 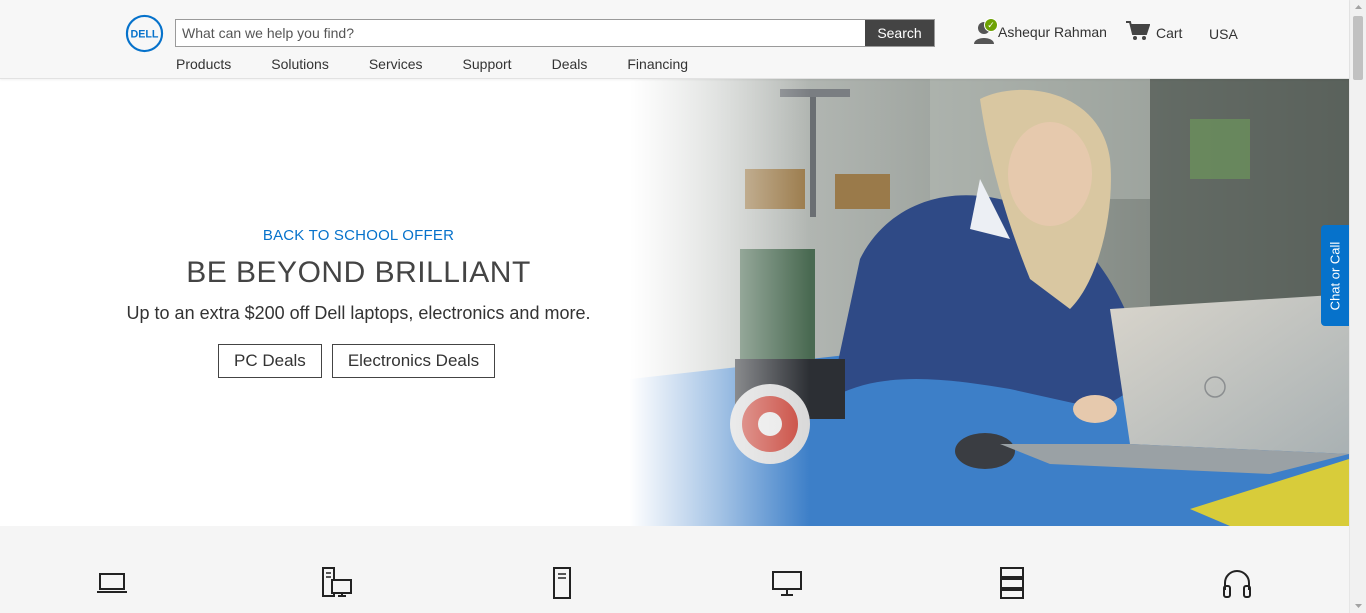 I want to click on search-bar: Search, so click(x=555, y=33).